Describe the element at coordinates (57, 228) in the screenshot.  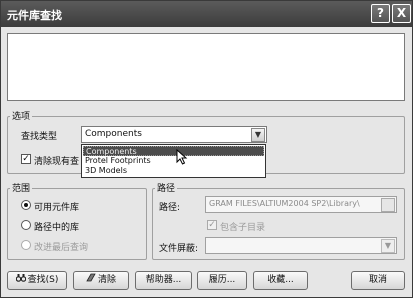
I see `scope-label-libraries-on-path: 路径中的库` at that location.